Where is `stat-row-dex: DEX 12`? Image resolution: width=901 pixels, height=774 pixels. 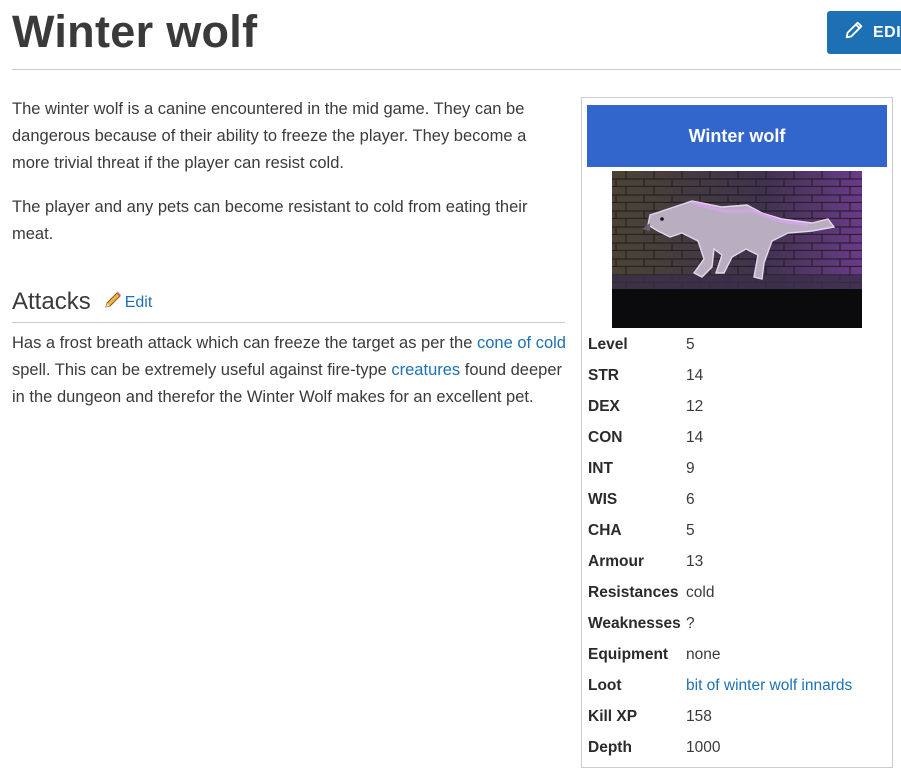
stat-row-dex: DEX 12 is located at coordinates (645, 406).